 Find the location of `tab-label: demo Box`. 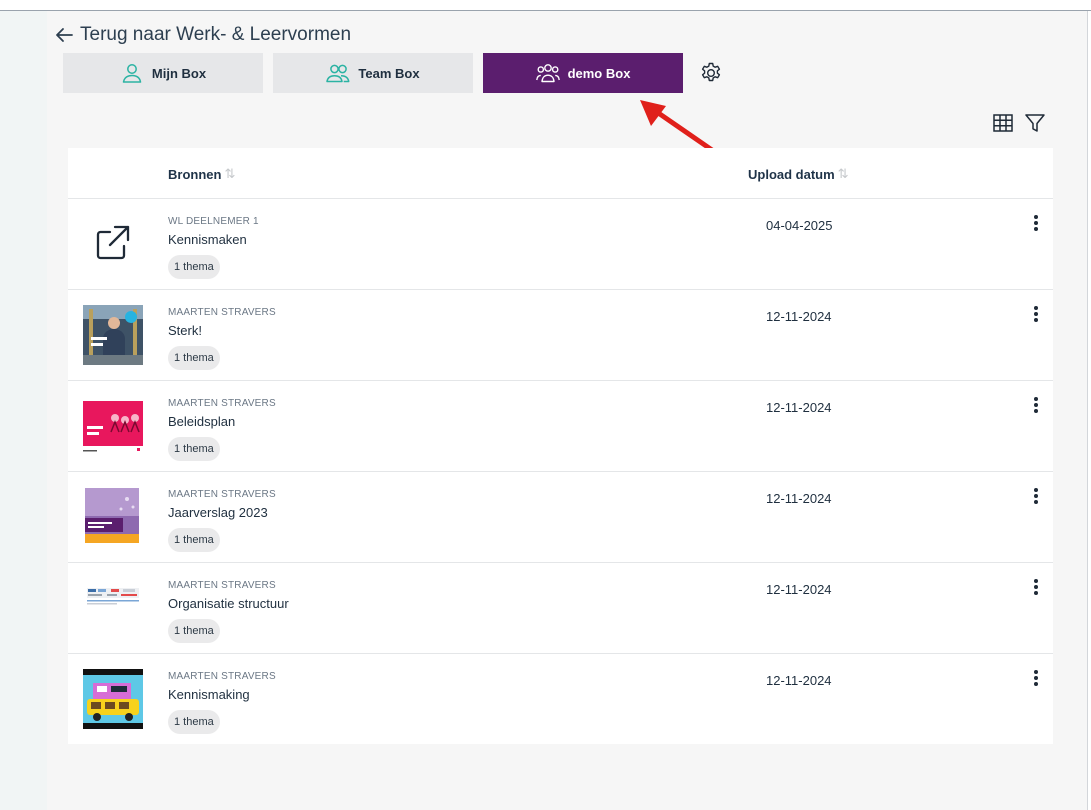

tab-label: demo Box is located at coordinates (599, 73).